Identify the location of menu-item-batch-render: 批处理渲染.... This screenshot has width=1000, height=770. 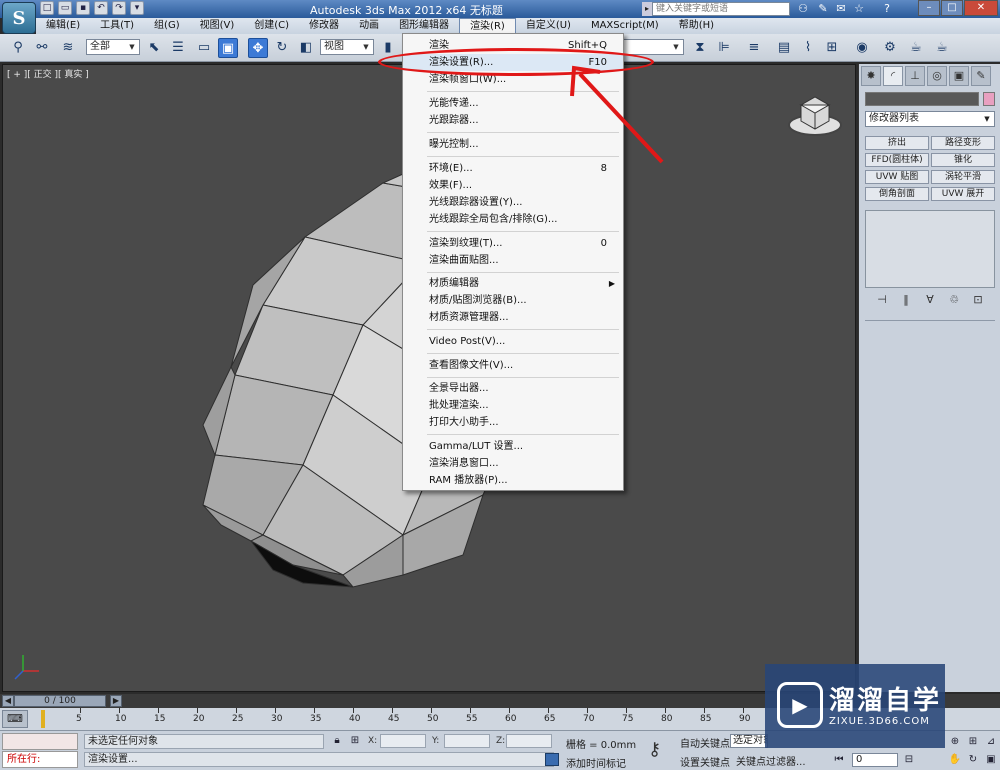
(513, 405).